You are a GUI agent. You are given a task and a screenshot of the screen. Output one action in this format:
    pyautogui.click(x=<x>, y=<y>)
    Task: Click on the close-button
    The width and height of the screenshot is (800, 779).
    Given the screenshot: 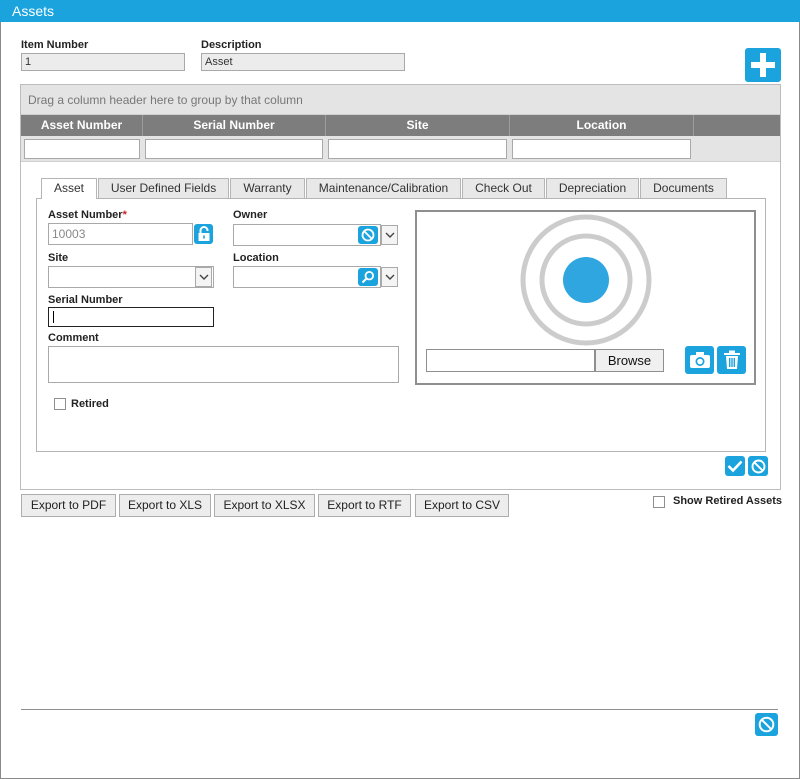 What is the action you would take?
    pyautogui.click(x=766, y=724)
    